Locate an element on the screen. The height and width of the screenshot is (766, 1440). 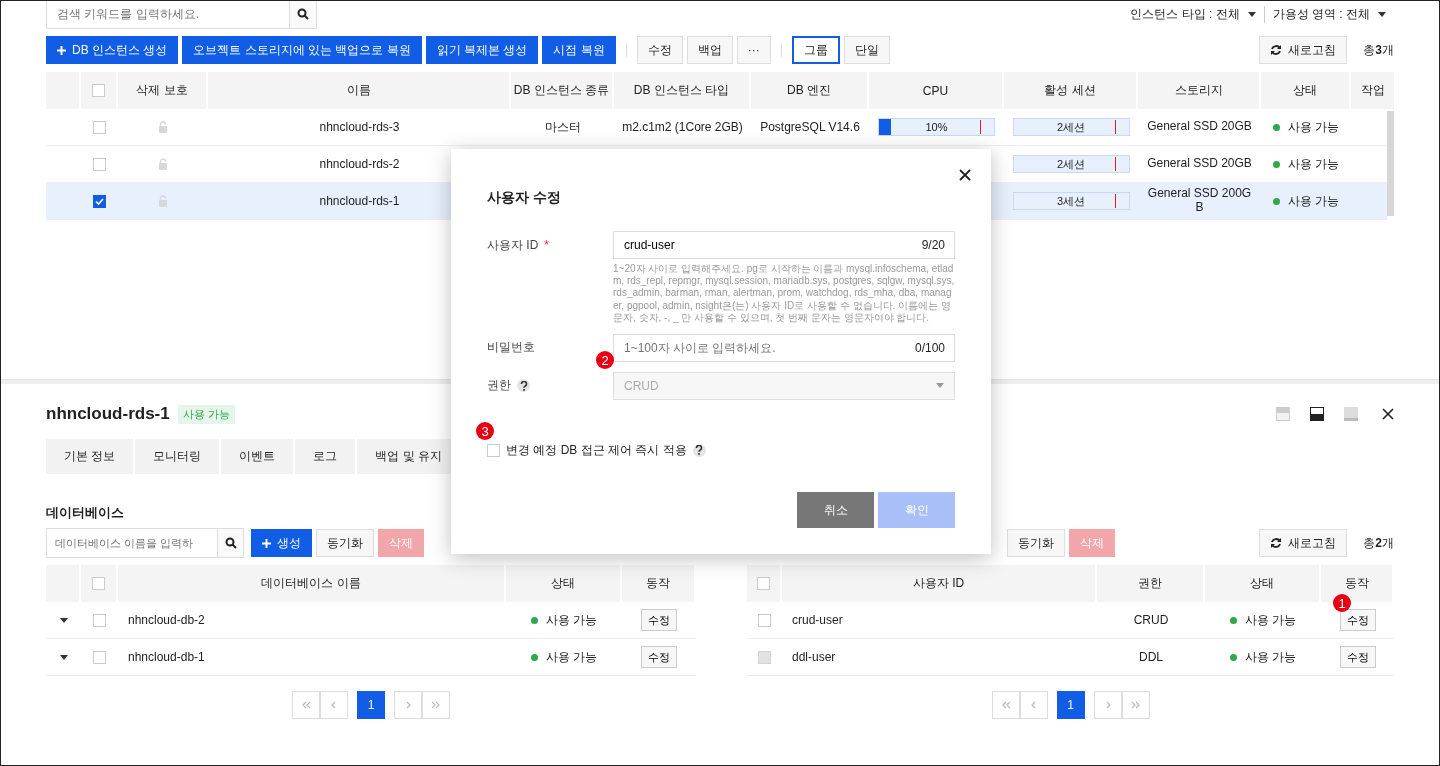
field-label: 비밀번호 is located at coordinates (511, 348).